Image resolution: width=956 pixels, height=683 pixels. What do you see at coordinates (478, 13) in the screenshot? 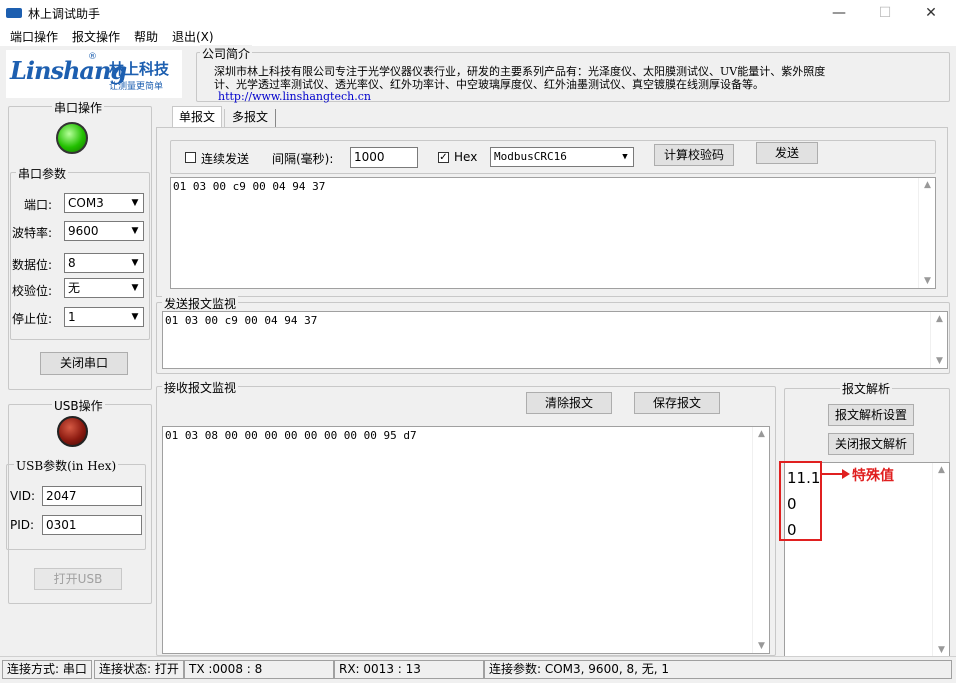
I see `title-bar: 林上调试助手 — ☐ ✕` at bounding box center [478, 13].